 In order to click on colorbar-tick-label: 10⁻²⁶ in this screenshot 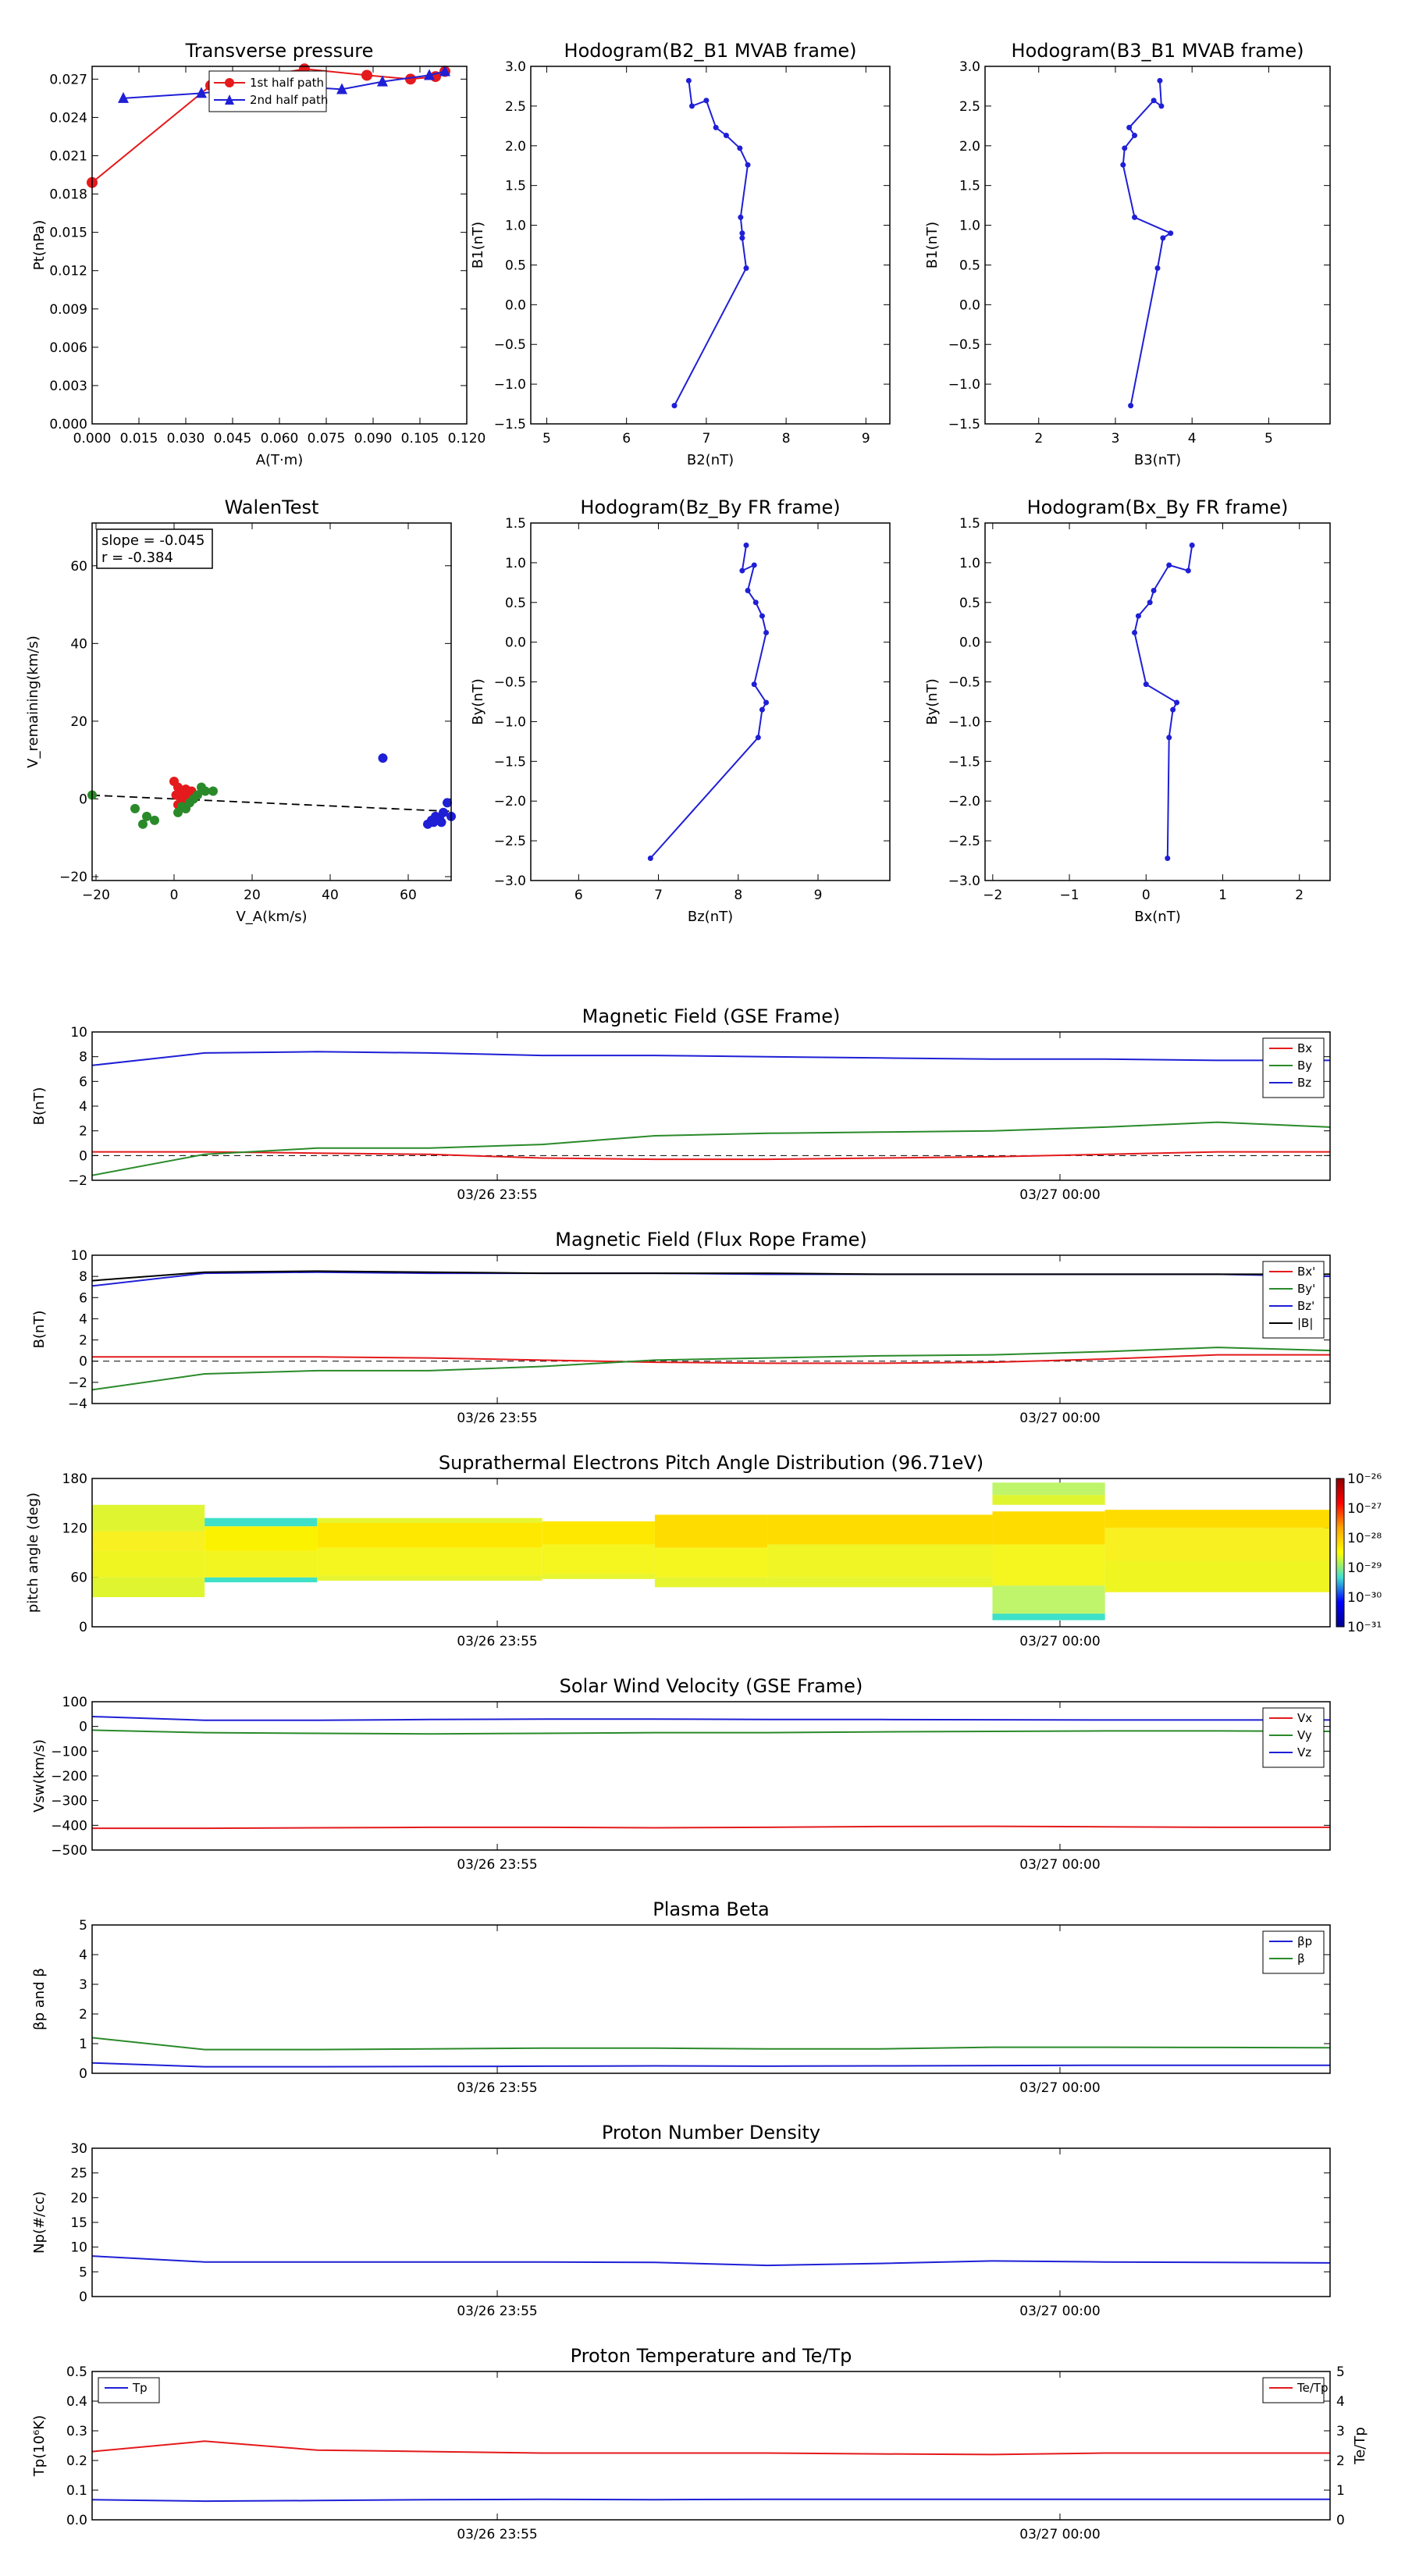, I will do `click(1364, 1479)`.